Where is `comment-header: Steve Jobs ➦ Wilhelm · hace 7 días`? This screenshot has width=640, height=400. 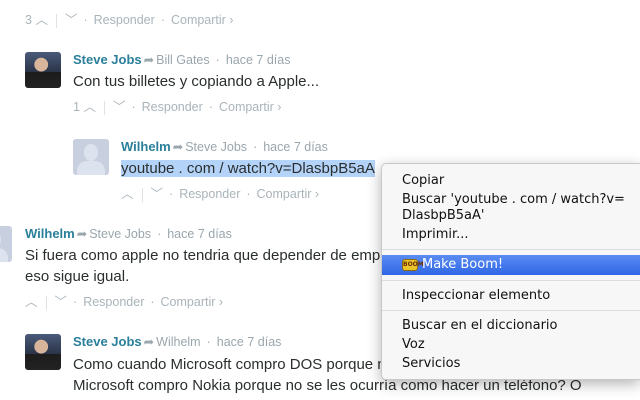
comment-header: Steve Jobs ➦ Wilhelm · hace 7 días is located at coordinates (177, 341).